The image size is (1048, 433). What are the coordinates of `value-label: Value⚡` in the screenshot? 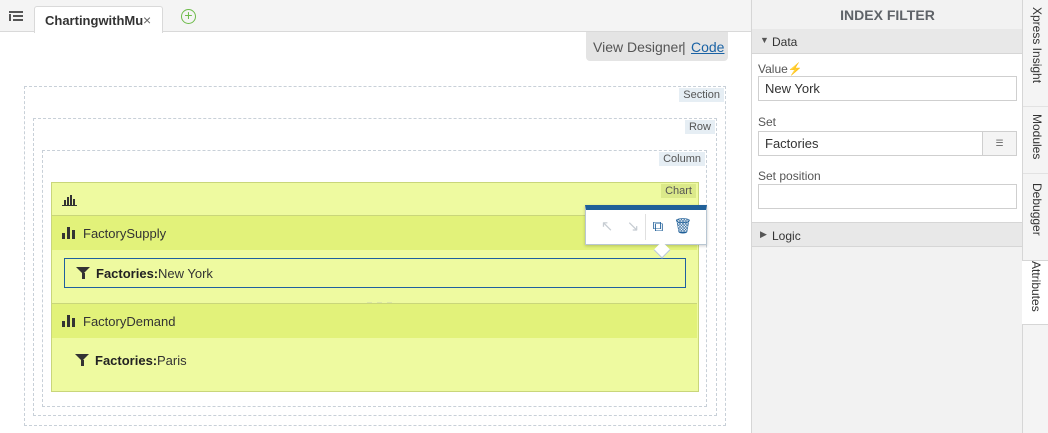 It's located at (780, 69).